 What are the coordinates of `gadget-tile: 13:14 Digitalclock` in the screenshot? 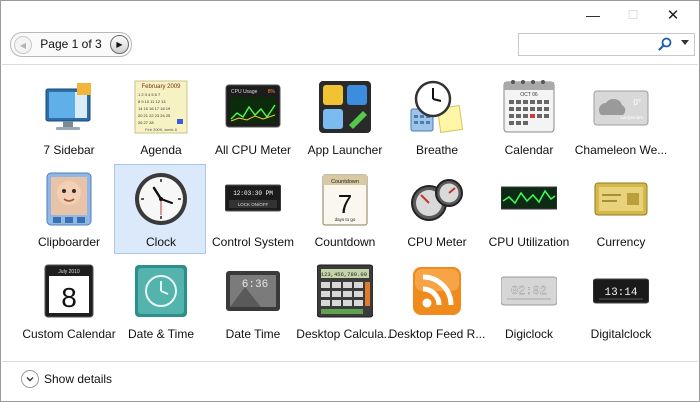 It's located at (620, 301).